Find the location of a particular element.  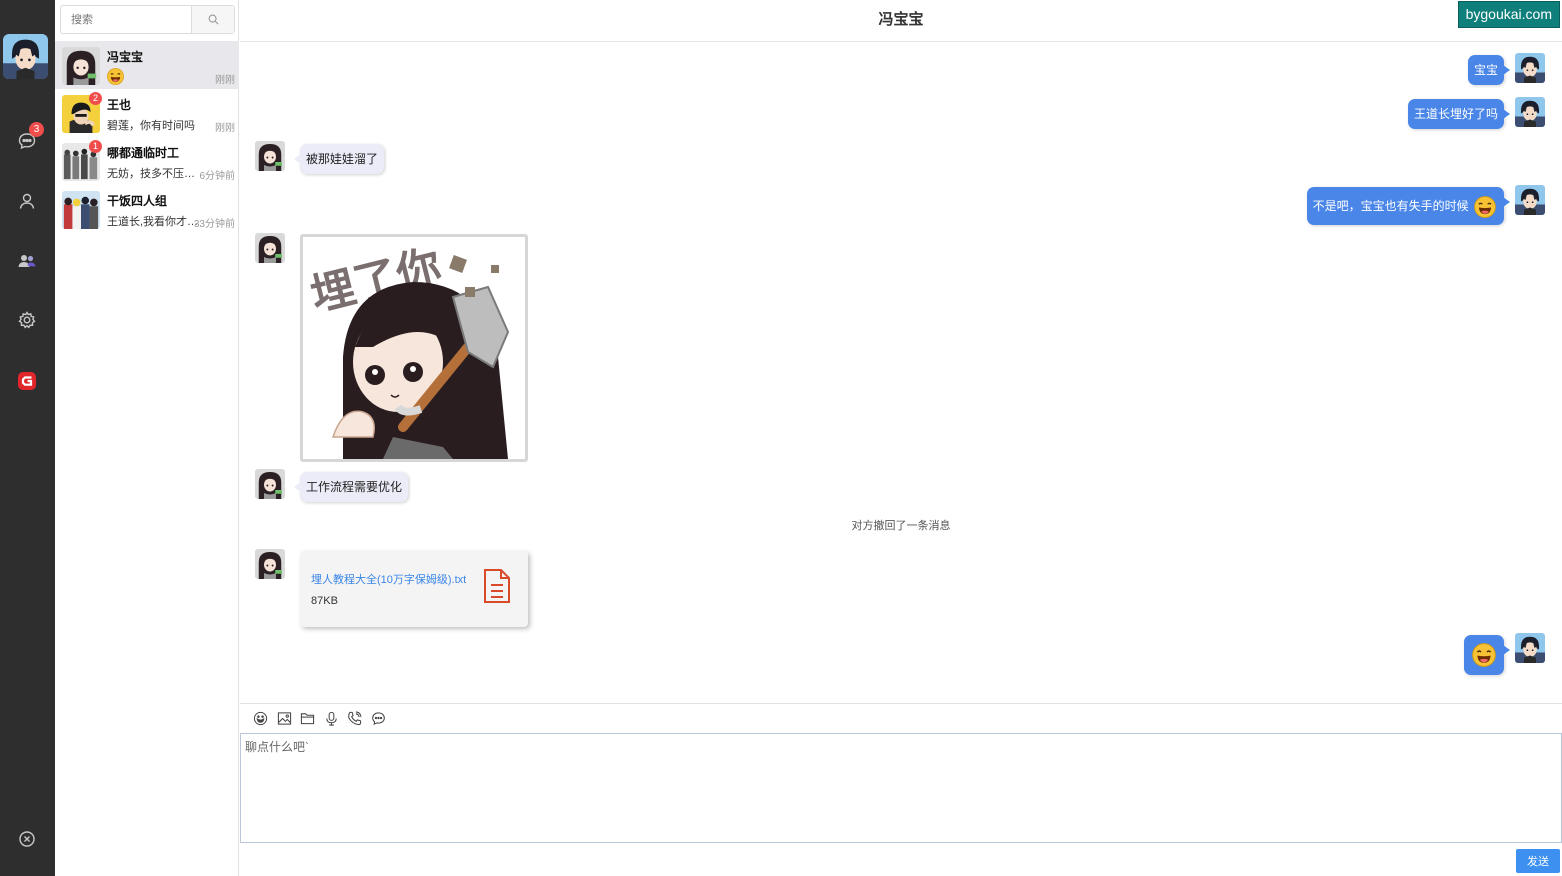

close-circle-icon is located at coordinates (27, 839).